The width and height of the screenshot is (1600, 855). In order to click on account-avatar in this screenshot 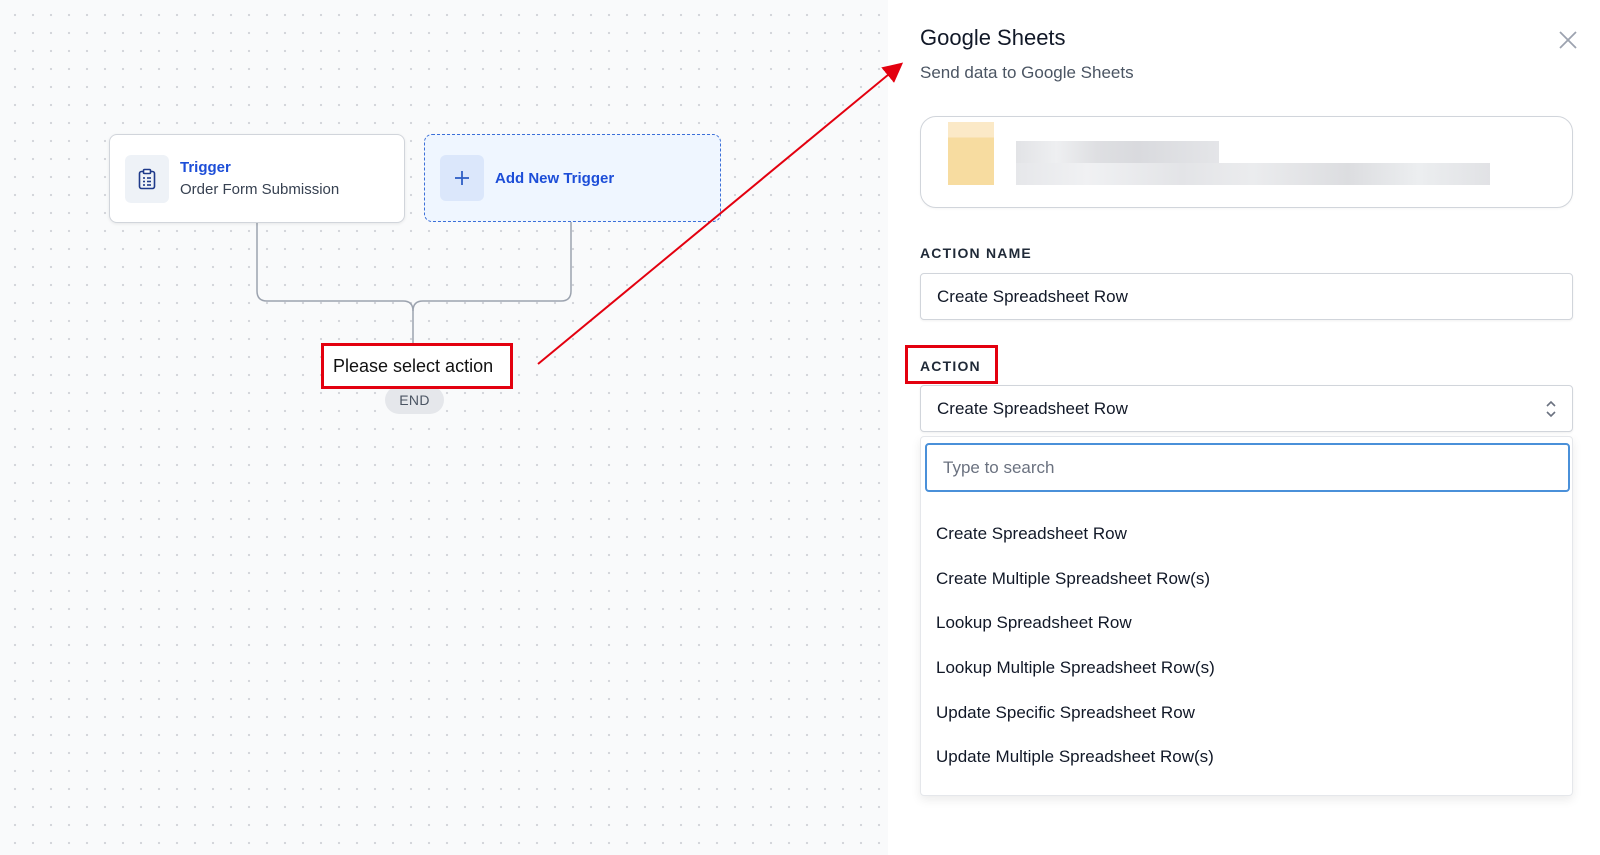, I will do `click(971, 153)`.